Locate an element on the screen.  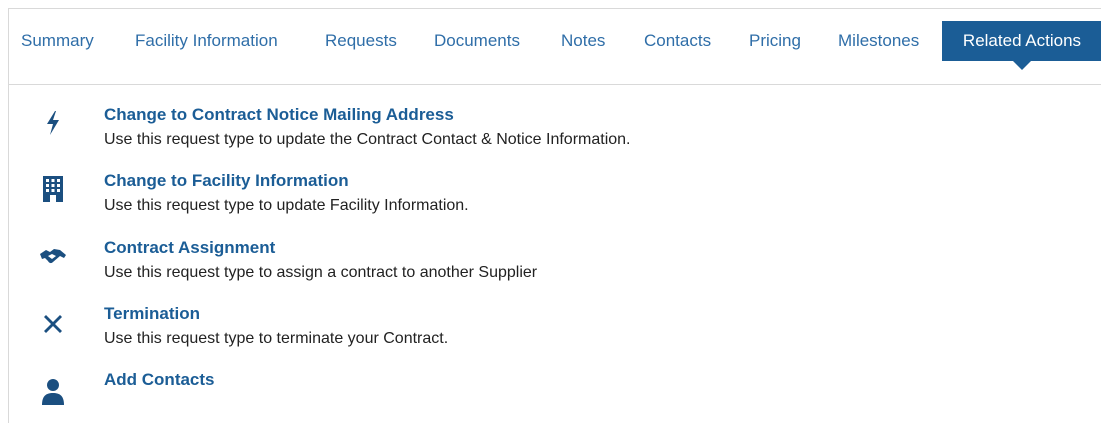
action-title-link: Termination is located at coordinates (152, 314).